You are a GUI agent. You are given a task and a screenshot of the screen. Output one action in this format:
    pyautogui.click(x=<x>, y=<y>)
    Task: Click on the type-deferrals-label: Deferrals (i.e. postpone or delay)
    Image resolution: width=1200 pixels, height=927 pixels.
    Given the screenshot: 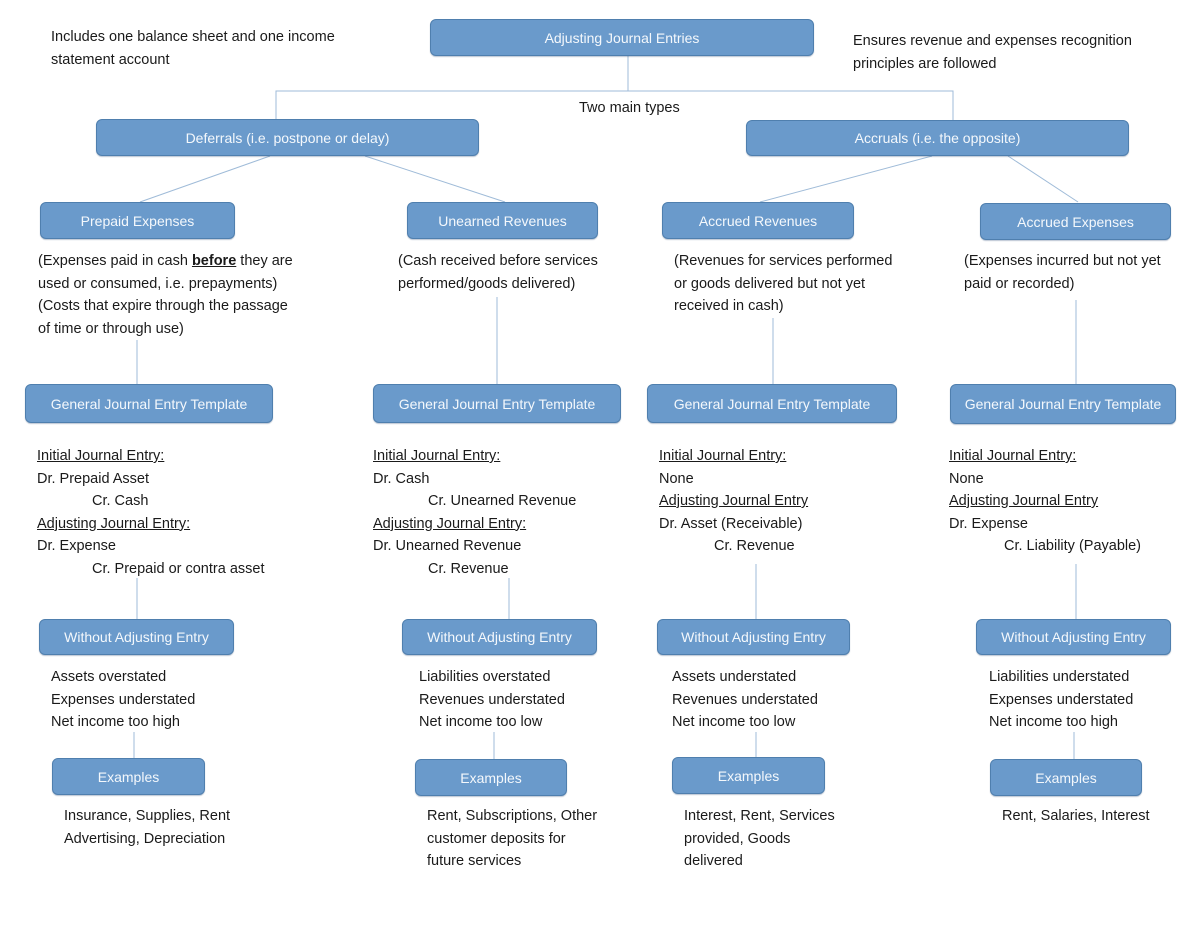 What is the action you would take?
    pyautogui.click(x=287, y=137)
    